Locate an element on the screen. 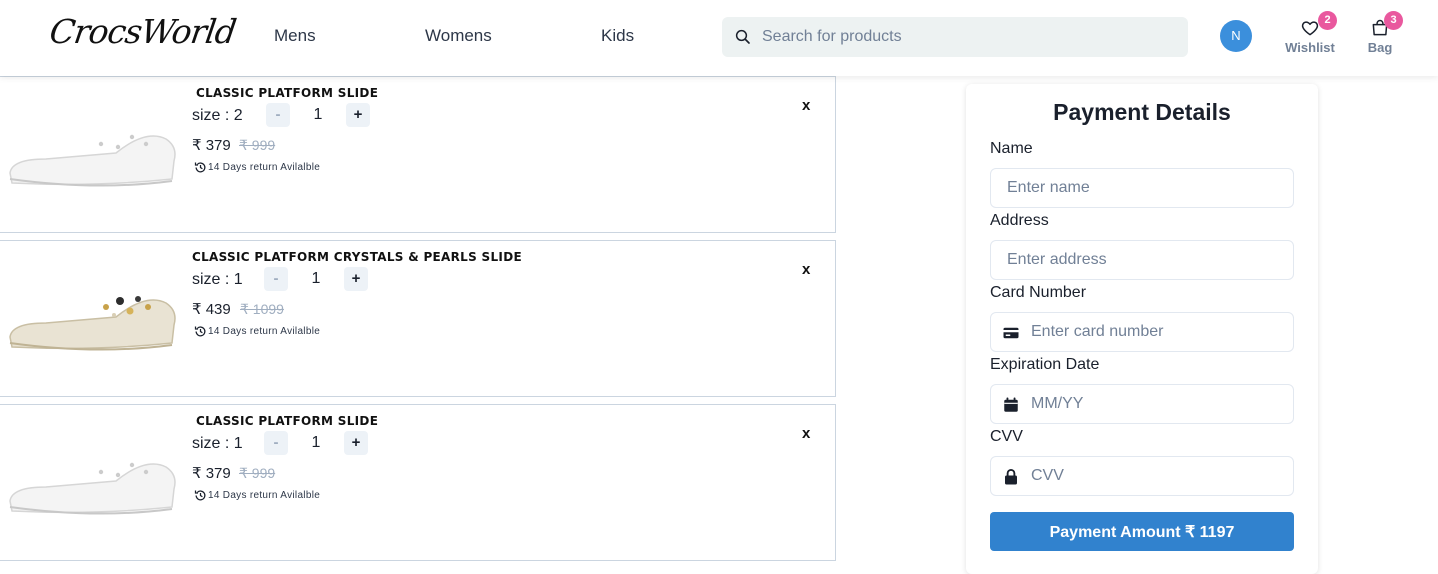 The height and width of the screenshot is (574, 1438). site-logo: CrocsWorld is located at coordinates (142, 31).